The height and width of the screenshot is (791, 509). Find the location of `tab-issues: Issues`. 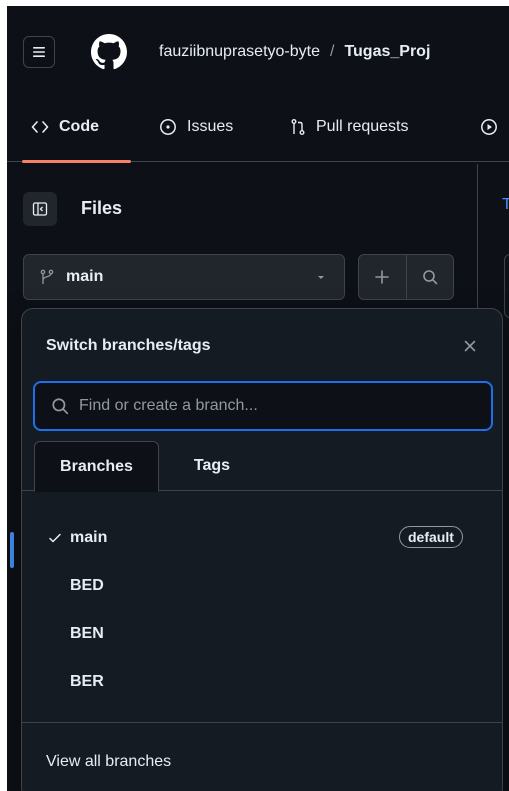

tab-issues: Issues is located at coordinates (196, 127).